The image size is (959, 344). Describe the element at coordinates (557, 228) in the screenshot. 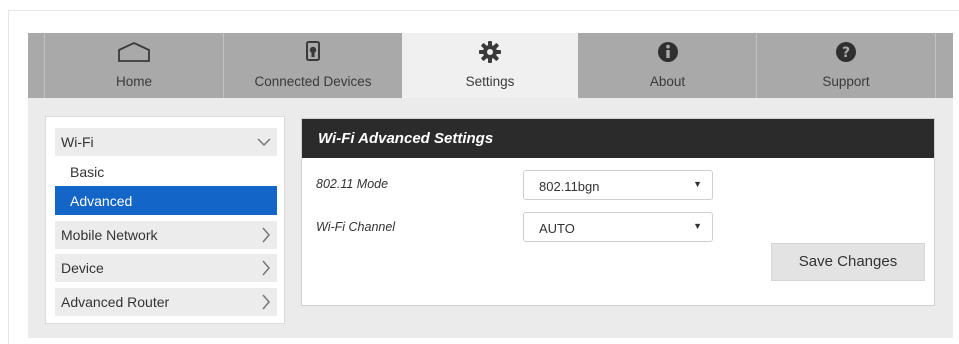

I see `channel-select-value: AUTO` at that location.